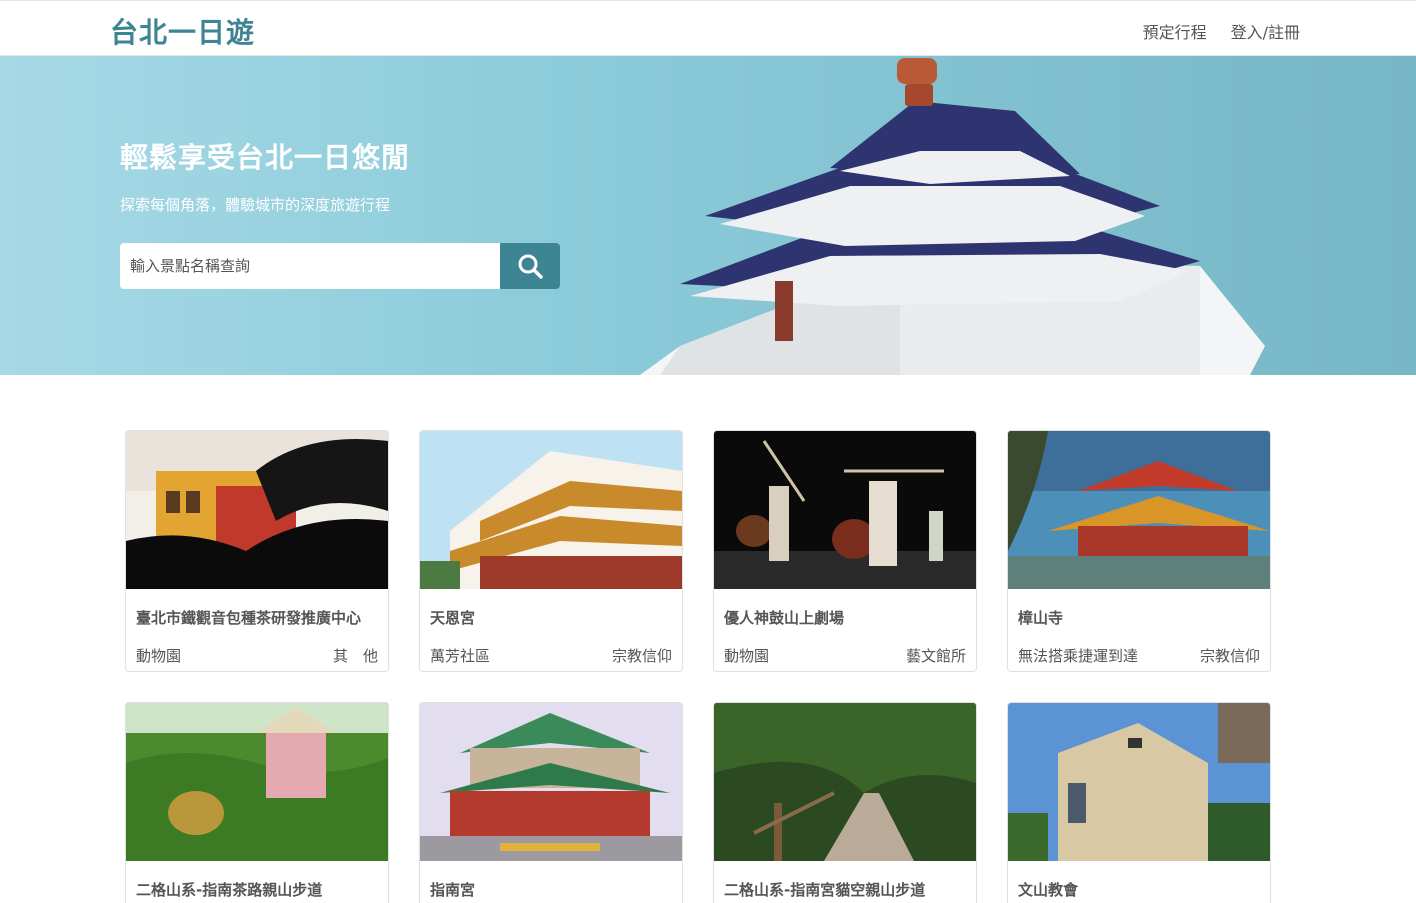  Describe the element at coordinates (551, 655) in the screenshot. I see `attraction-meta: 萬芳社區 宗教信仰` at that location.